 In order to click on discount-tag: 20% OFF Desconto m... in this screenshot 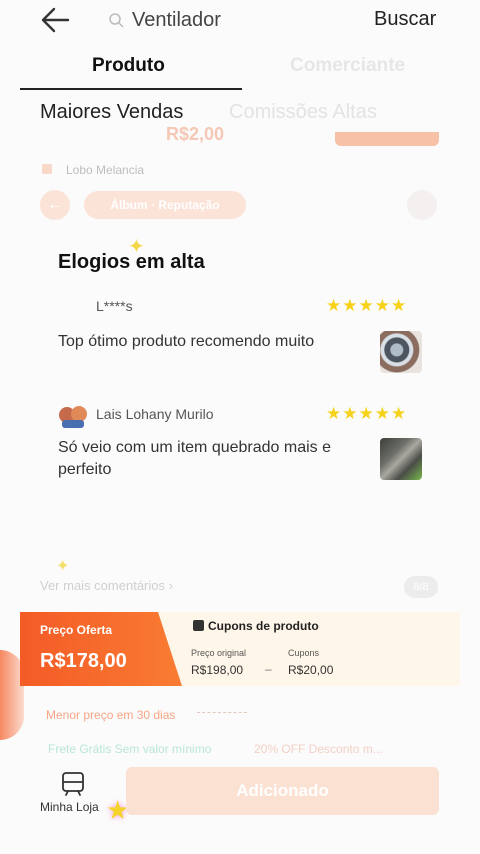, I will do `click(318, 749)`.